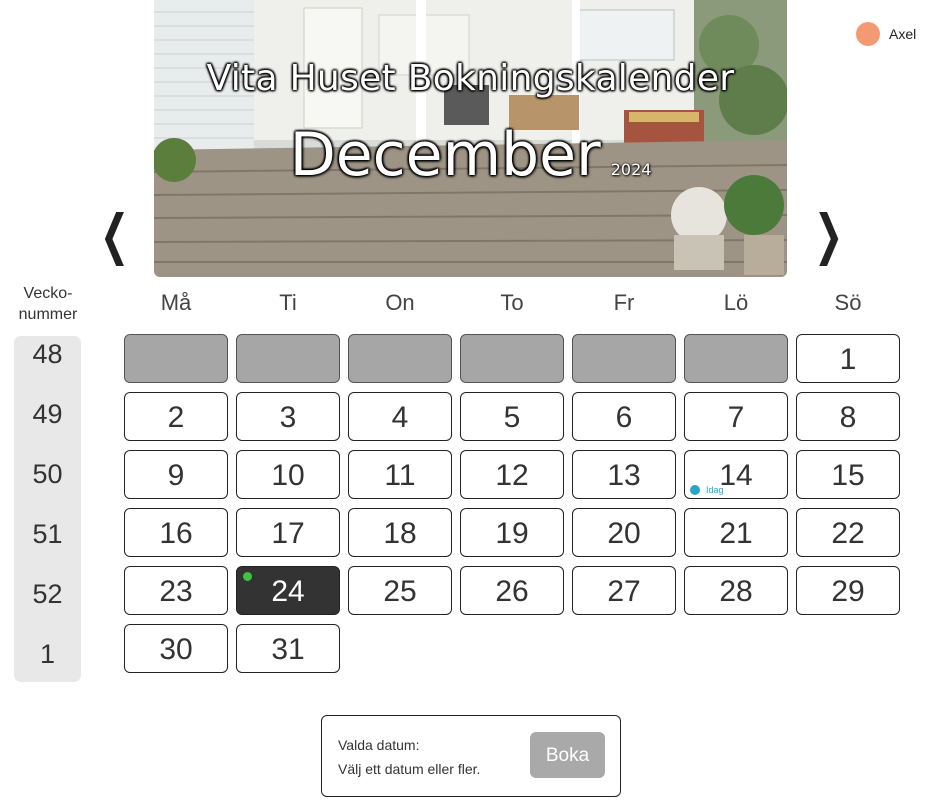 The image size is (937, 801). What do you see at coordinates (736, 302) in the screenshot?
I see `weekday-saturday: Lö` at bounding box center [736, 302].